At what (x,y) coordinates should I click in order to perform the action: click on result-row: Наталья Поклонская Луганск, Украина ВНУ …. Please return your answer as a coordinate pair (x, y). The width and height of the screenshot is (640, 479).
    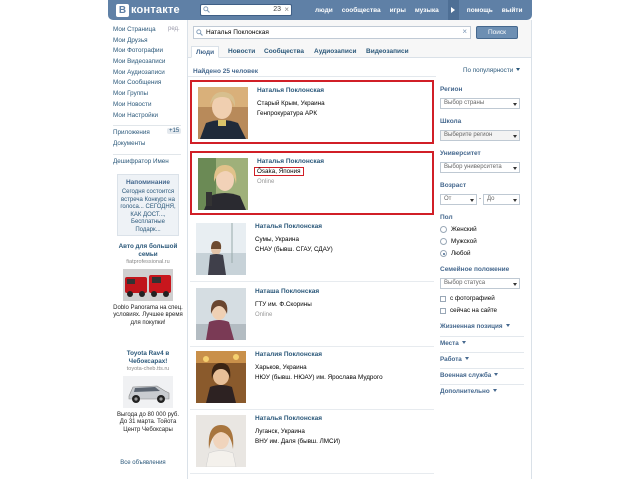
    Looking at the image, I should click on (312, 442).